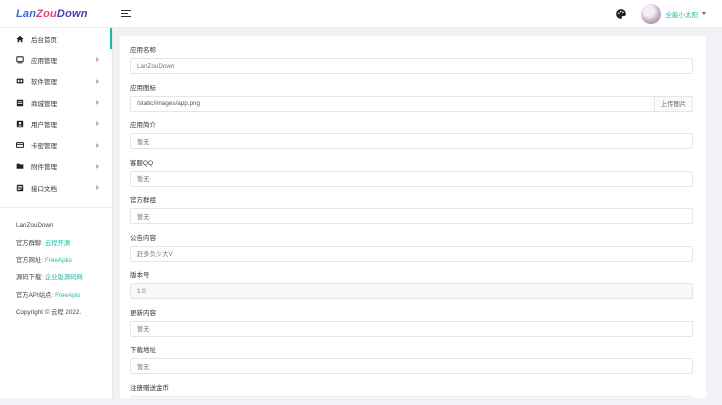  Describe the element at coordinates (26, 13) in the screenshot. I see `logo-part-1: Lan` at that location.